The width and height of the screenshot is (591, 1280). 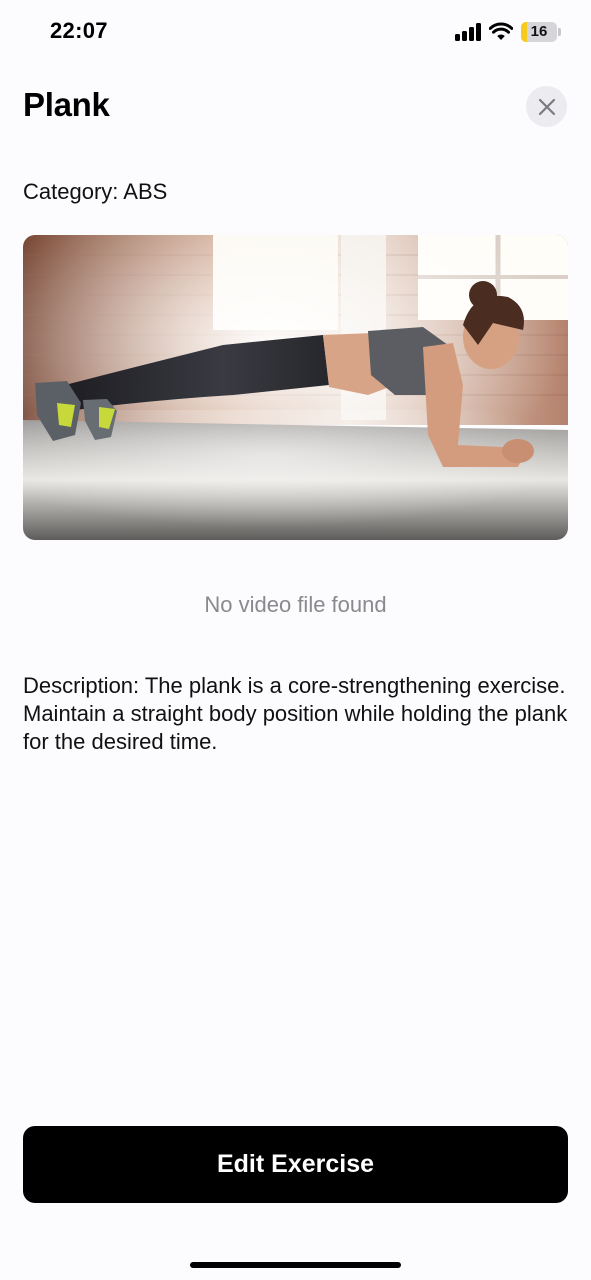 I want to click on status-time: 22:07, so click(x=79, y=30).